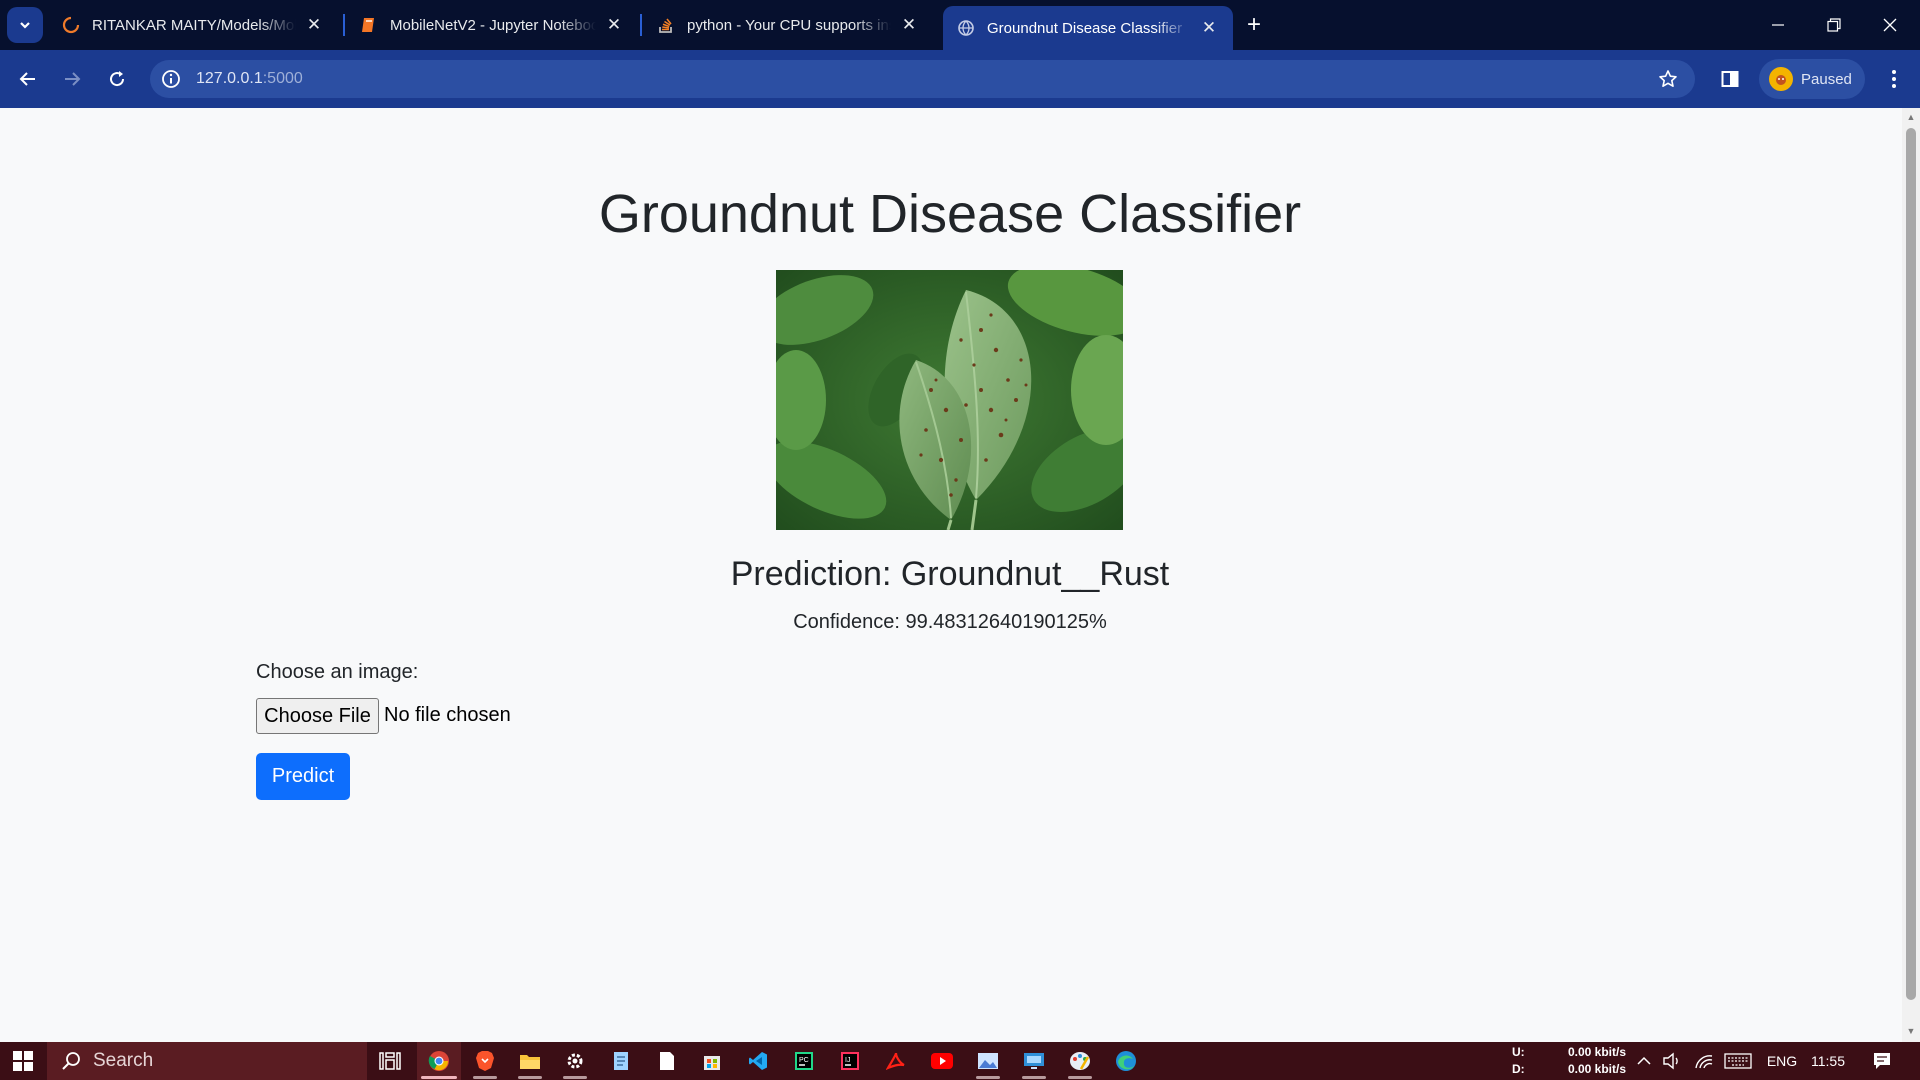  I want to click on page-scrollbar: ▲ ▼, so click(1911, 575).